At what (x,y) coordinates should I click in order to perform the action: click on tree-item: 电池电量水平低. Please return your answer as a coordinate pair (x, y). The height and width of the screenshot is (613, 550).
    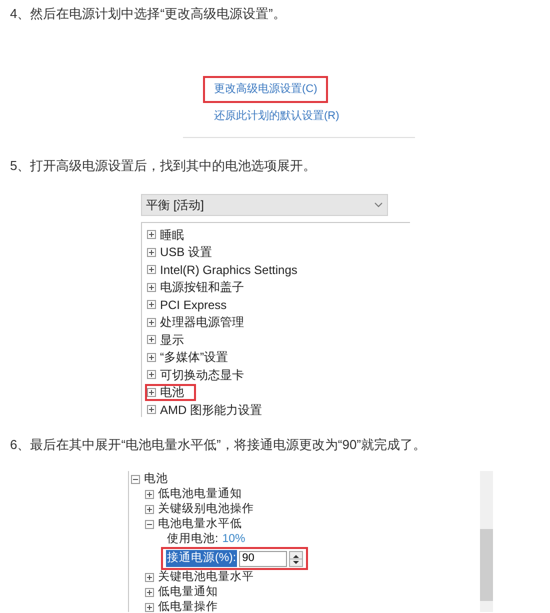
    Looking at the image, I should click on (200, 525).